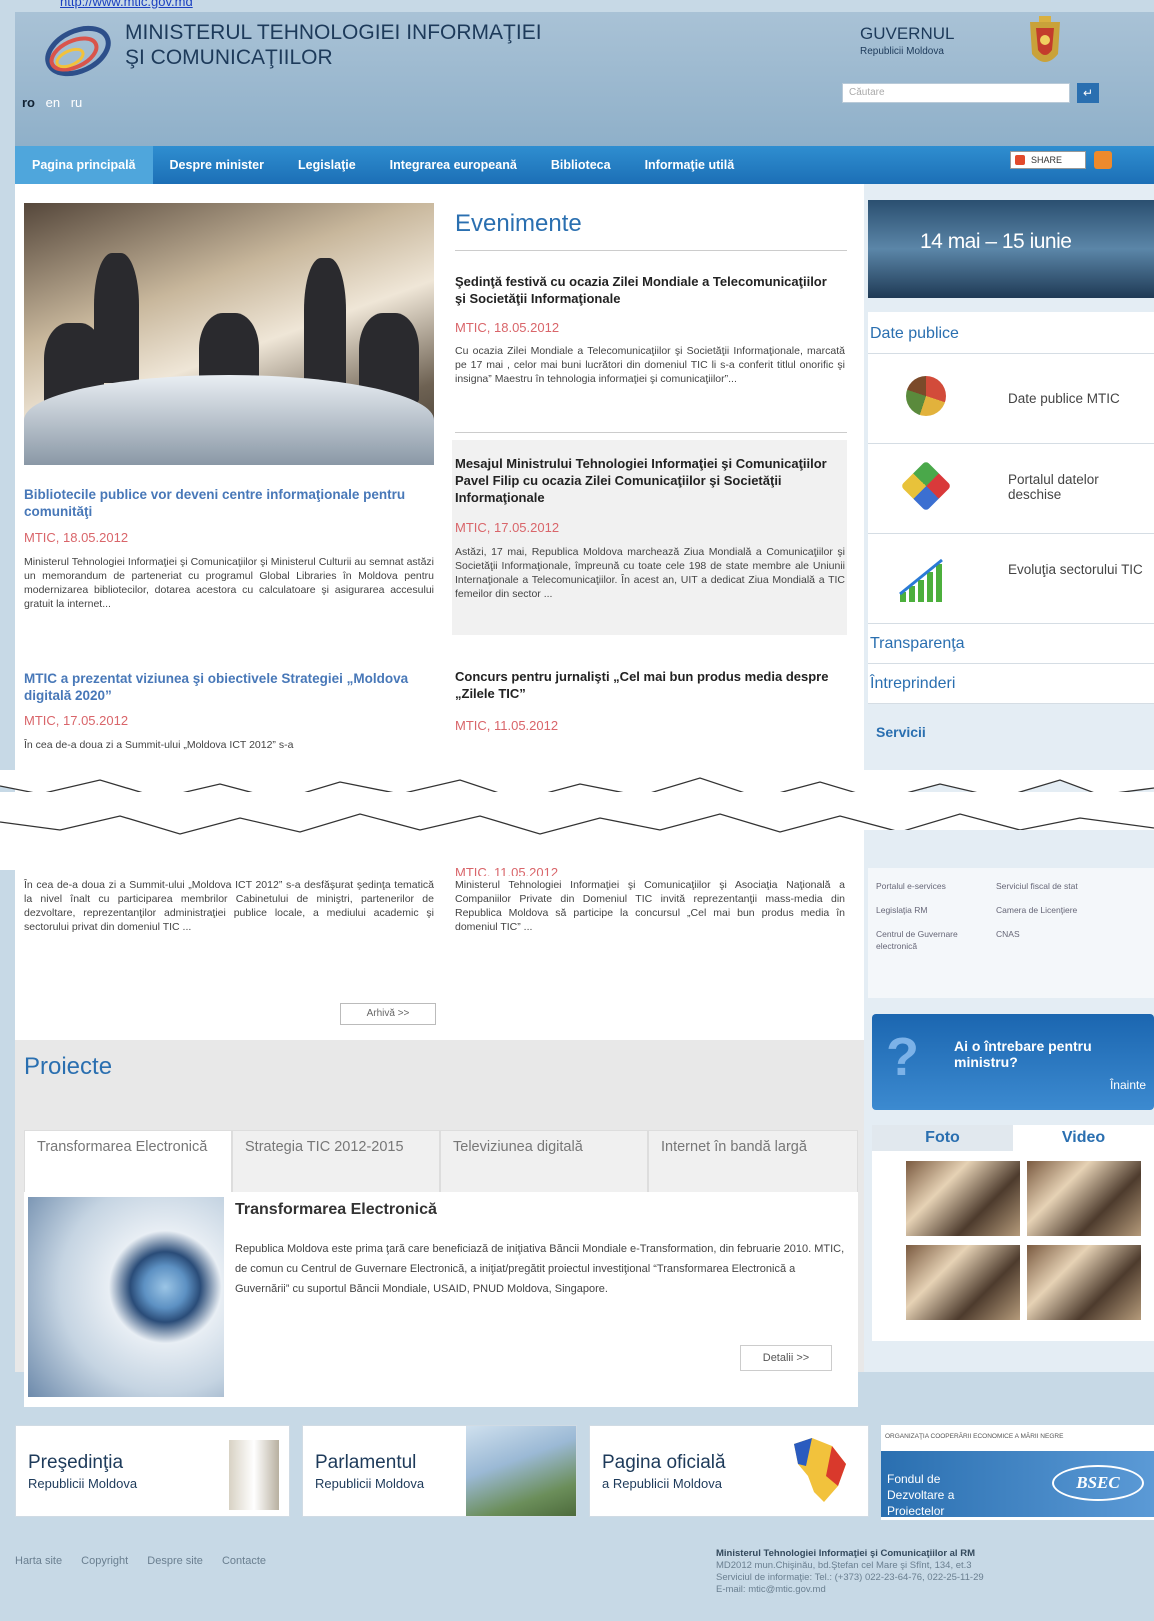  What do you see at coordinates (388, 1014) in the screenshot?
I see `archive-button: Arhivă >>` at bounding box center [388, 1014].